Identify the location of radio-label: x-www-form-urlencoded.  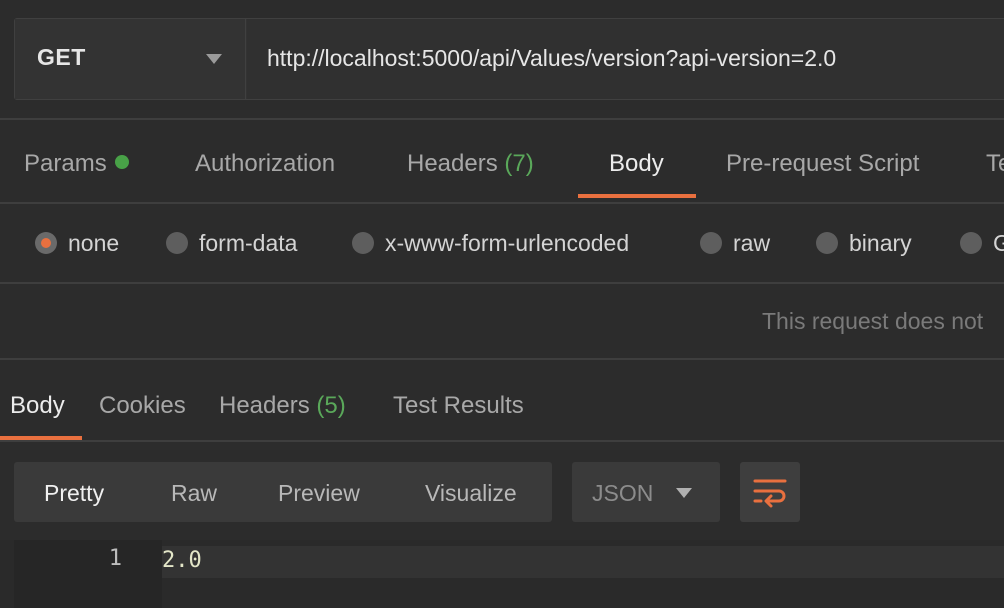
(507, 243).